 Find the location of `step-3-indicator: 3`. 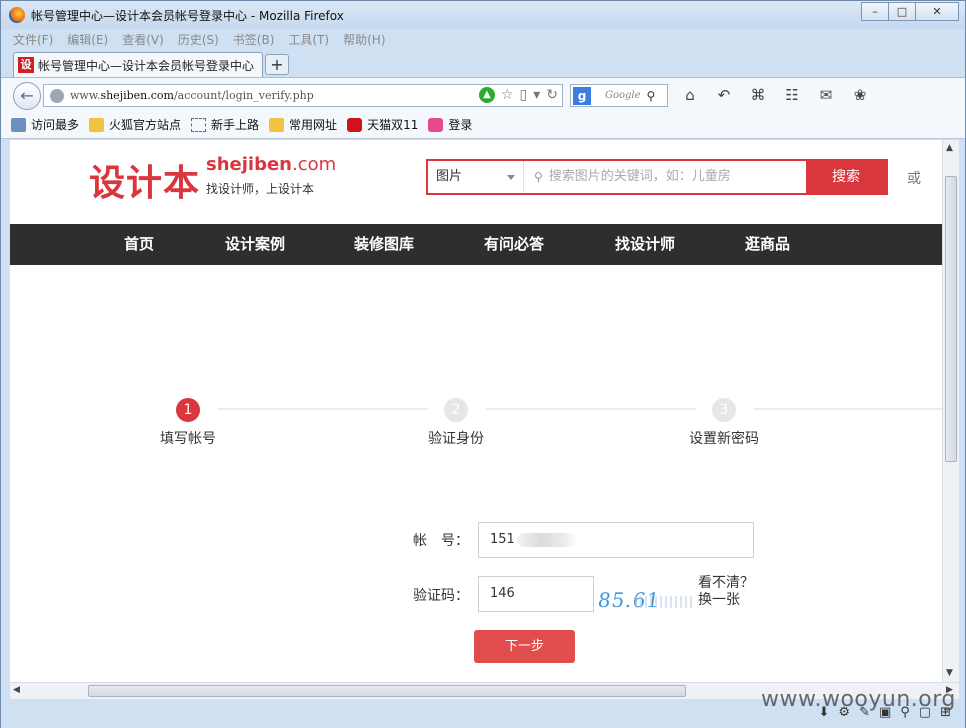

step-3-indicator: 3 is located at coordinates (724, 410).